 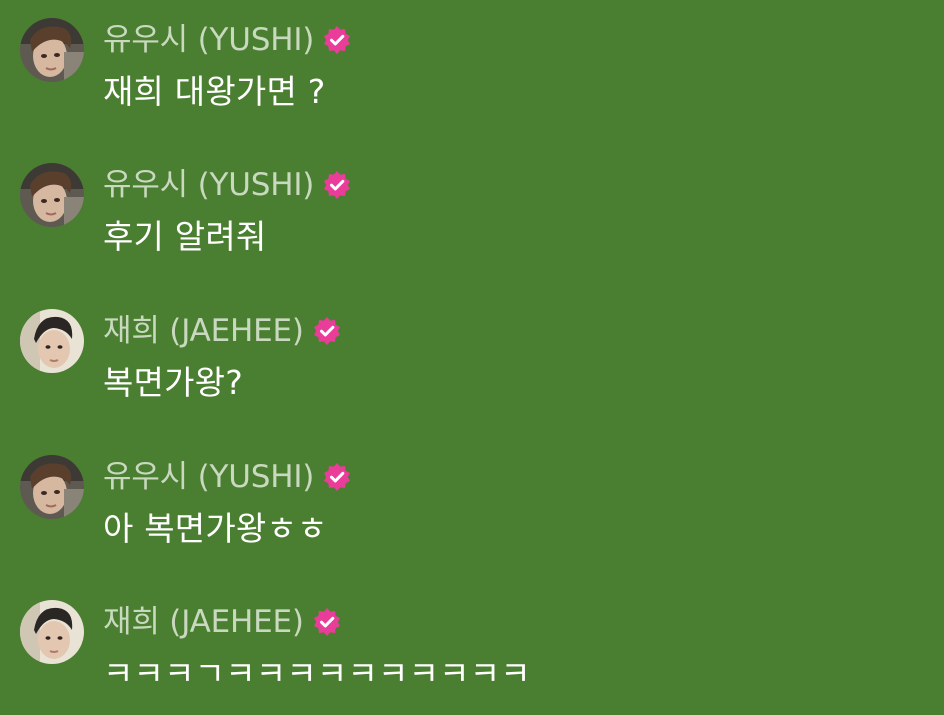 What do you see at coordinates (185, 236) in the screenshot?
I see `message-text: 후기 알려줘` at bounding box center [185, 236].